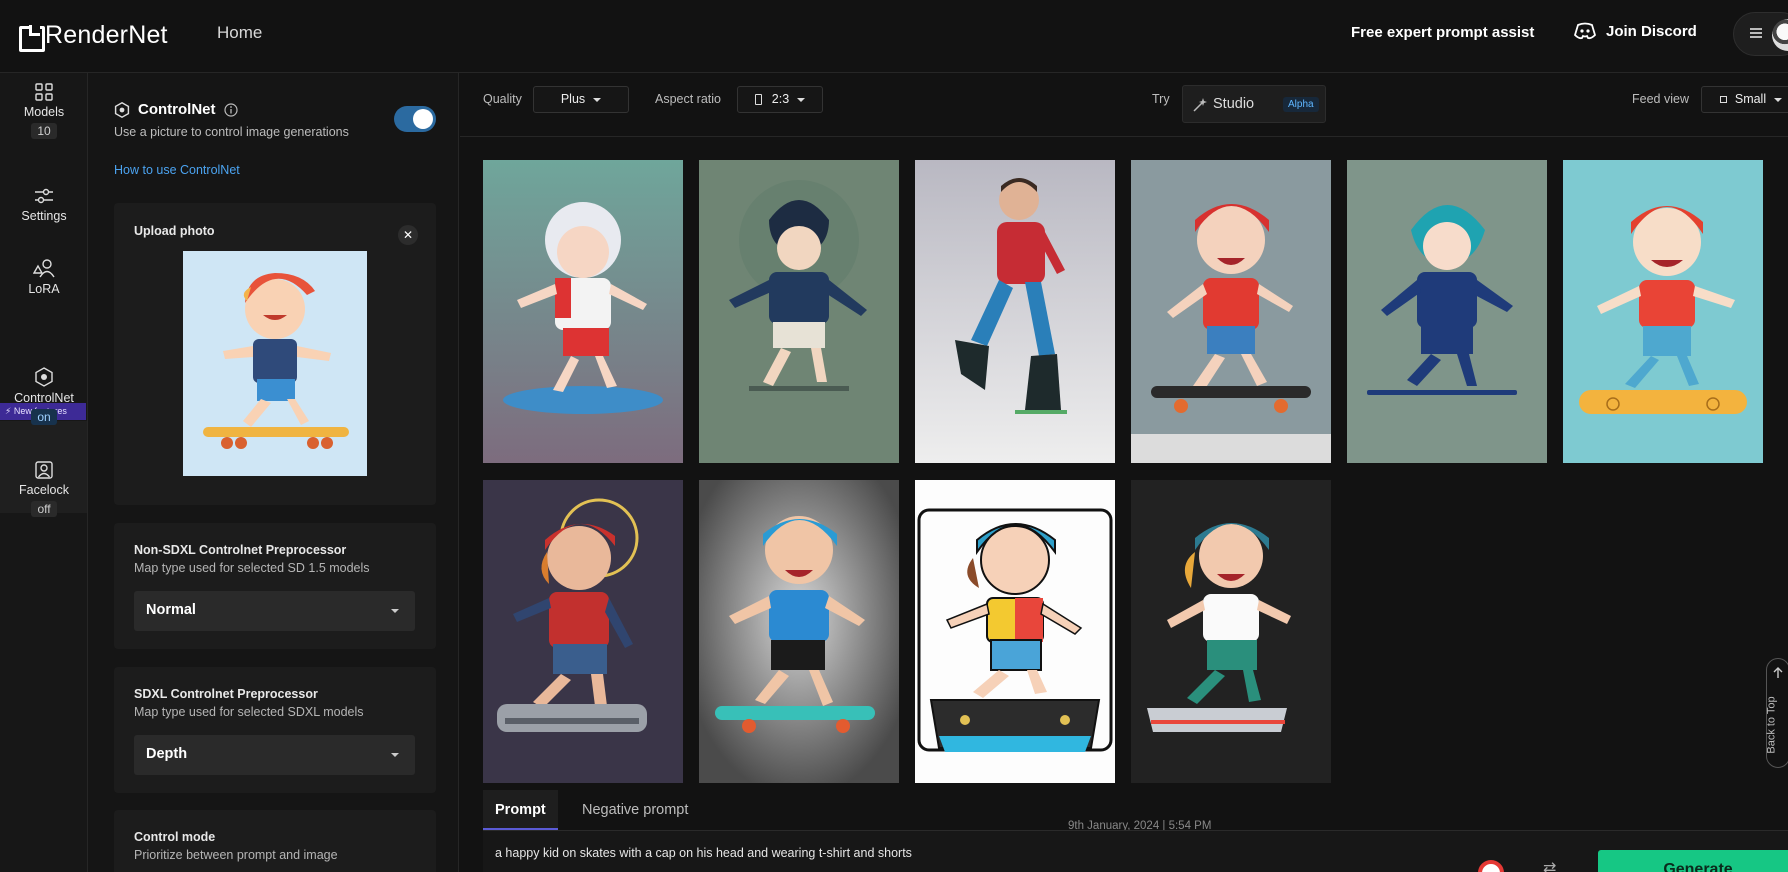  I want to click on rail-item-facelock: Facelock off, so click(44, 489).